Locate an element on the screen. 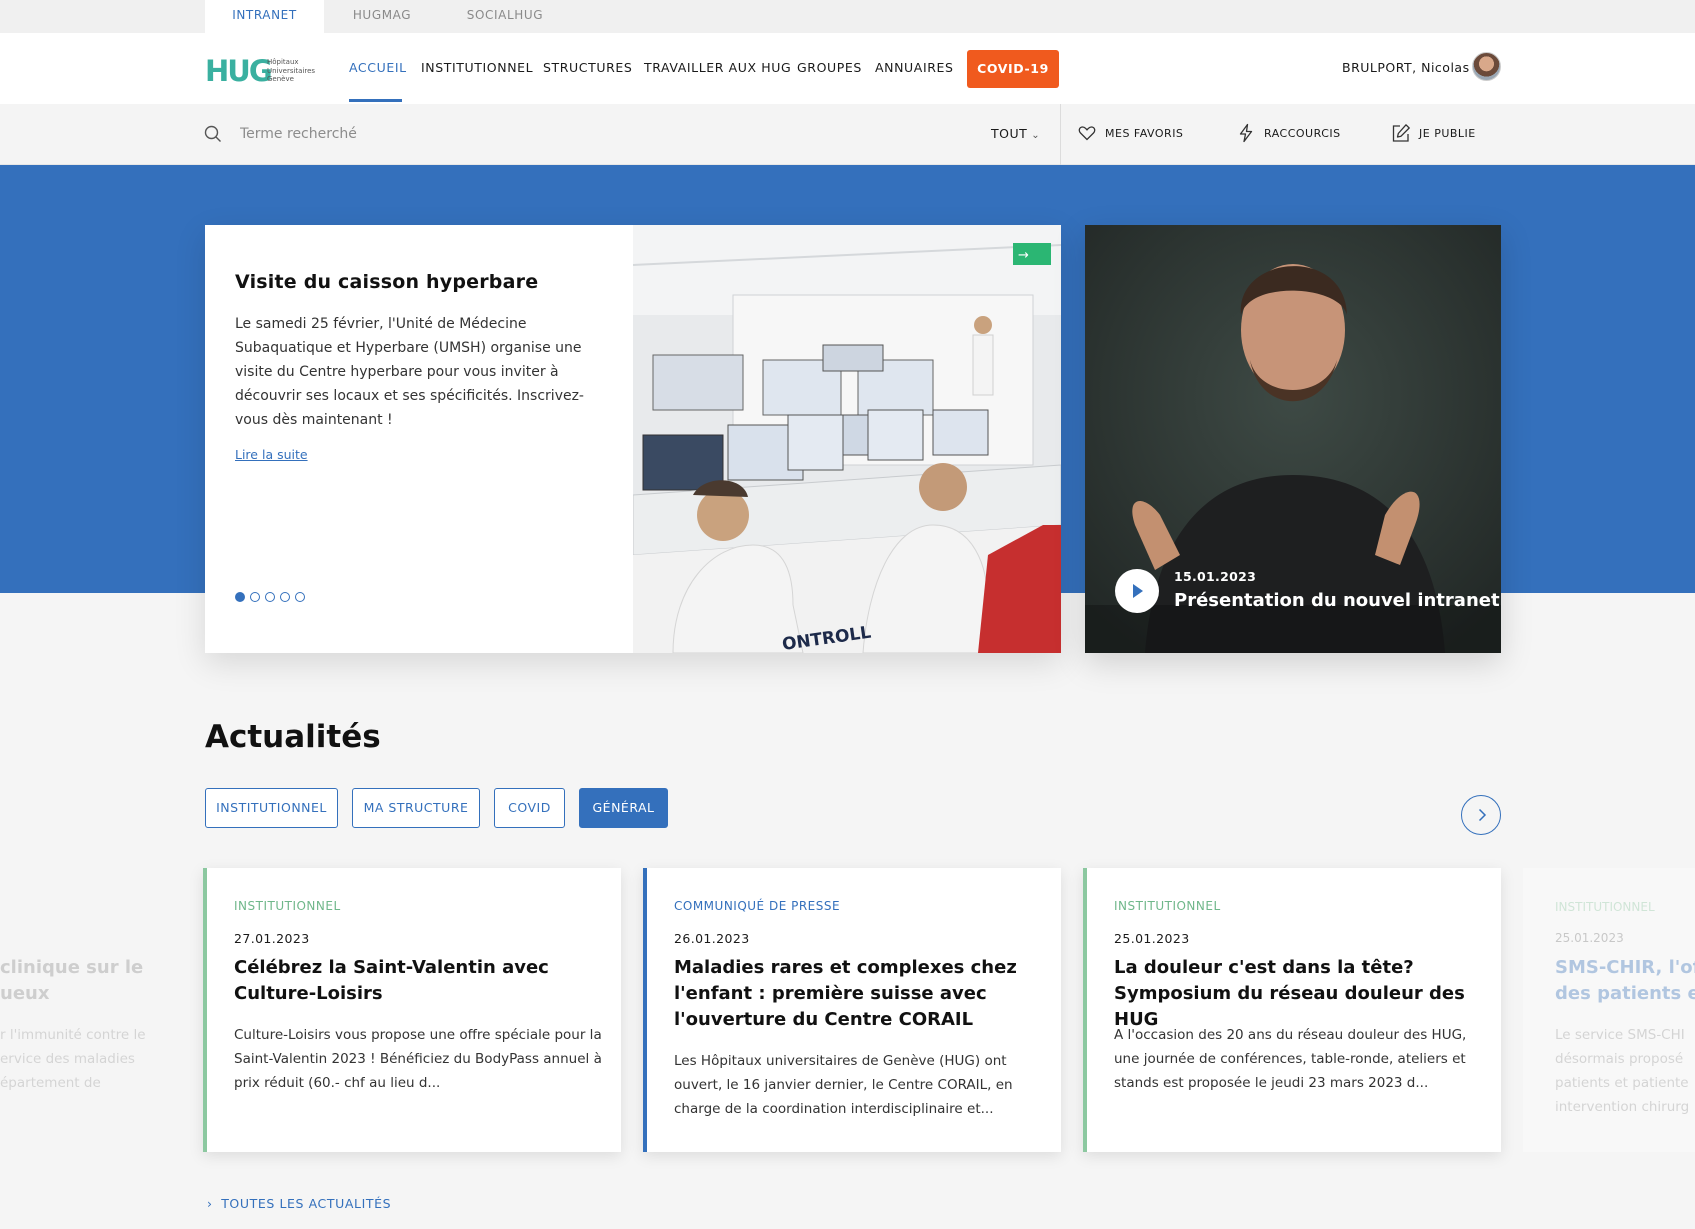  tab-hugmag: HUGMAG is located at coordinates (382, 16).